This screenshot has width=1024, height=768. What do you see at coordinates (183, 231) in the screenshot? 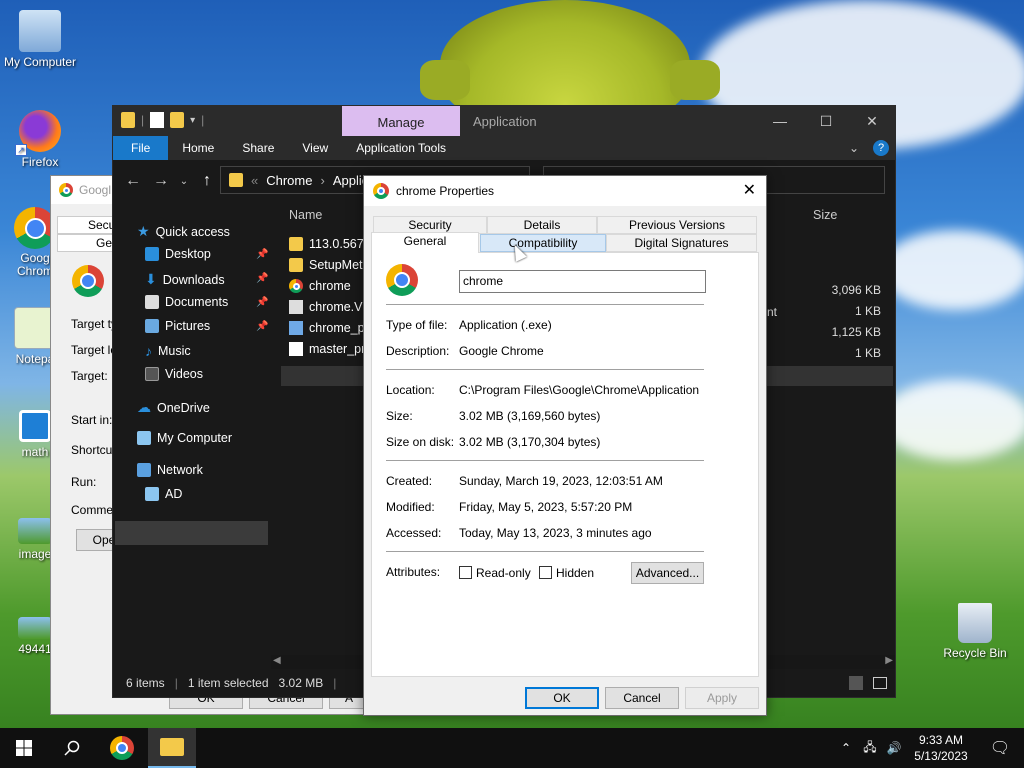
I see `nav-item-quick-access: ★ Quick access` at bounding box center [183, 231].